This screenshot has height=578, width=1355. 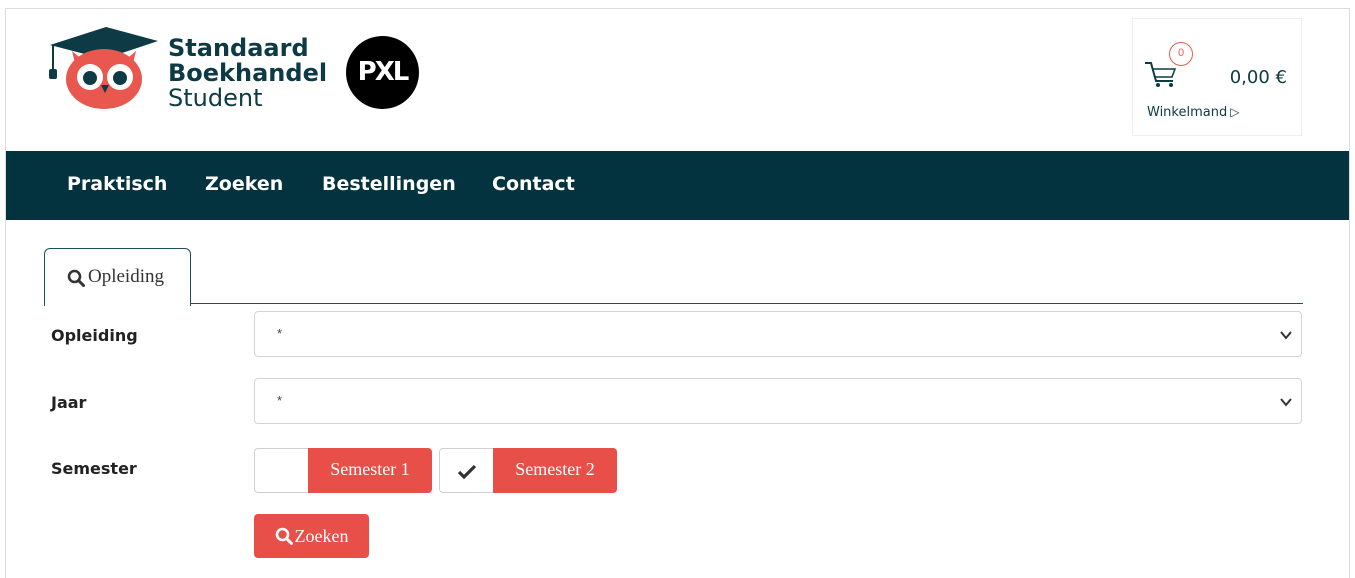 What do you see at coordinates (69, 402) in the screenshot?
I see `jaar-label: Jaar` at bounding box center [69, 402].